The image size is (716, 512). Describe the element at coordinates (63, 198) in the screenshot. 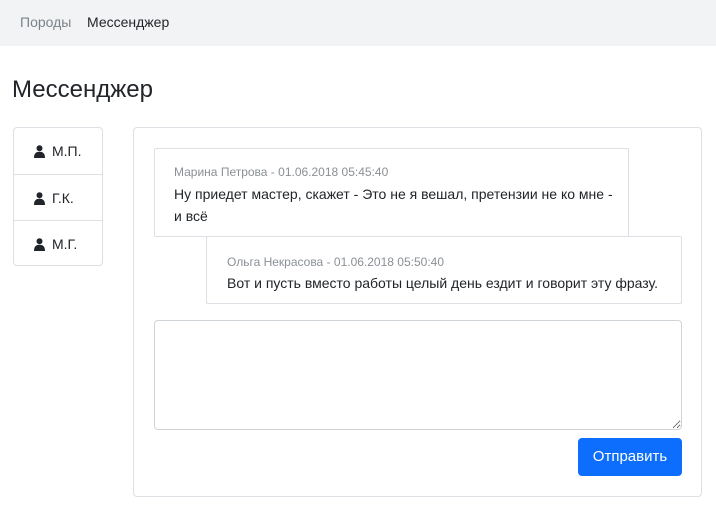

I see `user-item-label: Г.К.` at that location.